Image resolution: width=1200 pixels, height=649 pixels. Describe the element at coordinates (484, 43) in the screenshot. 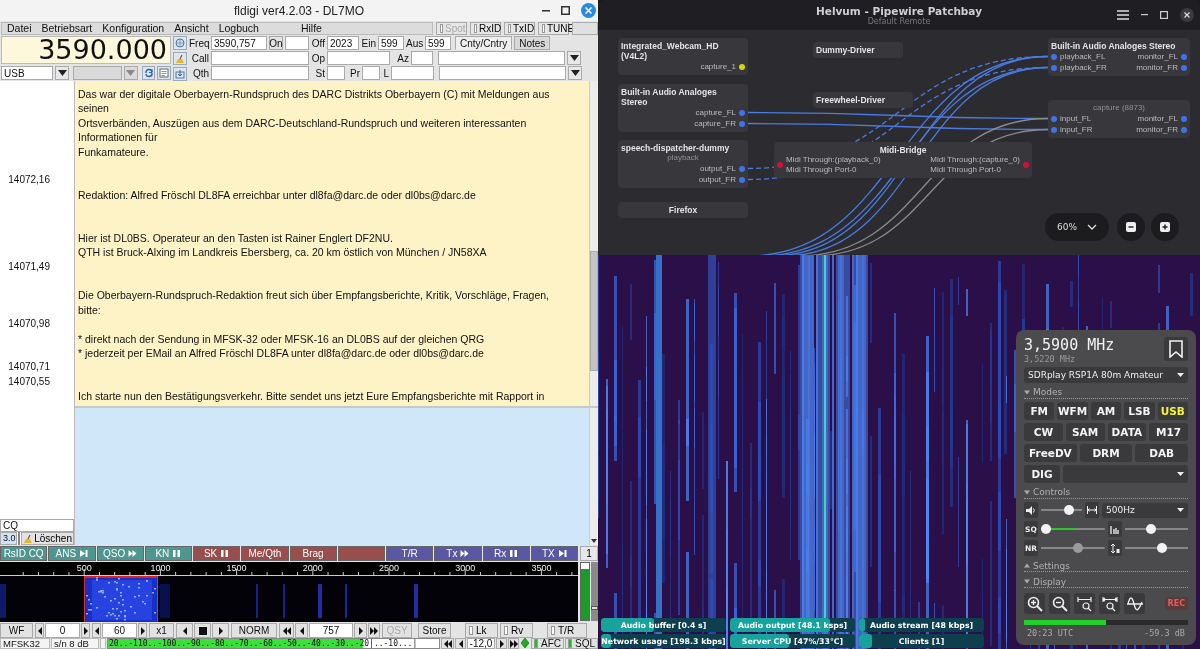

I see `tab: Cnty/Cntry` at that location.